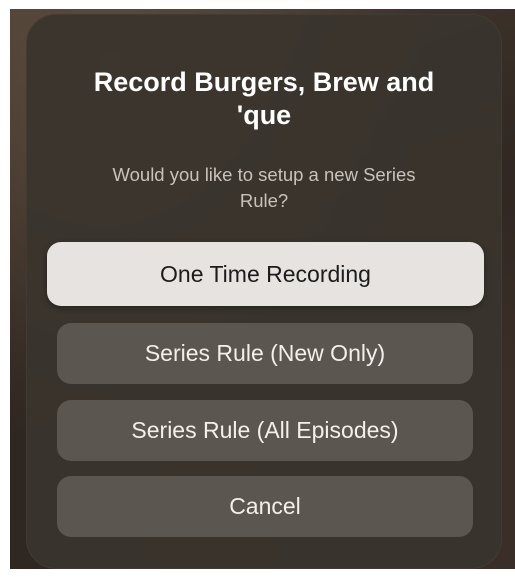 Image resolution: width=515 pixels, height=577 pixels. Describe the element at coordinates (265, 353) in the screenshot. I see `series-rule-new-only-button: Series Rule (New Only)` at that location.